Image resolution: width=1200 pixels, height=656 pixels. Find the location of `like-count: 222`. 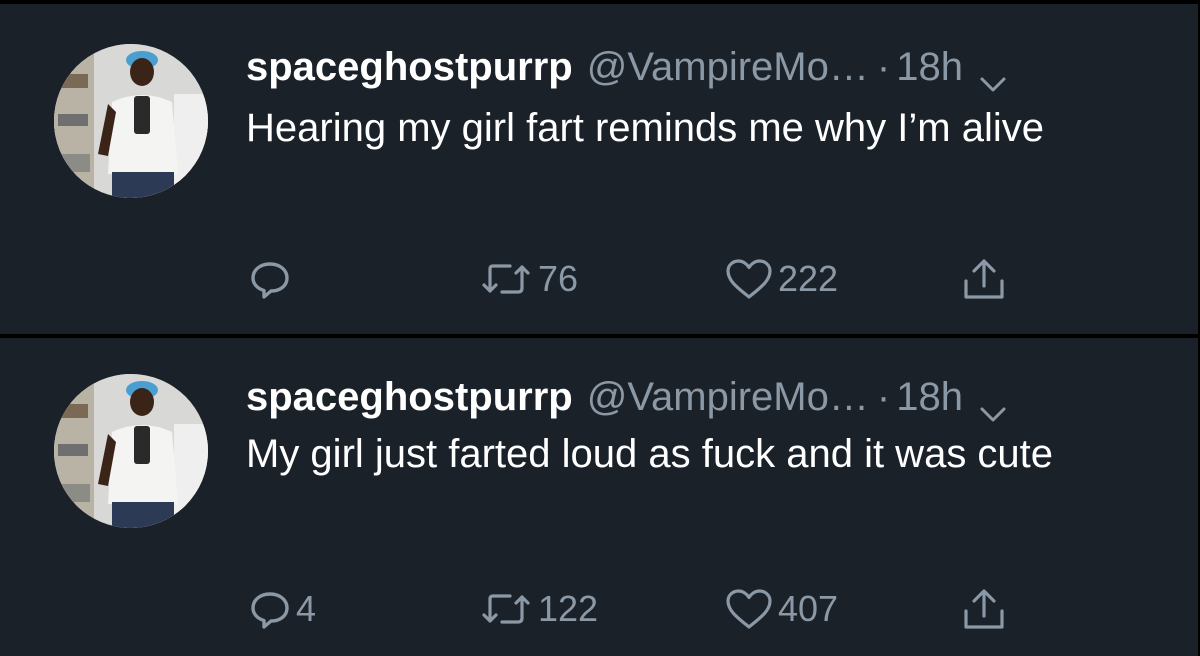

like-count: 222 is located at coordinates (808, 278).